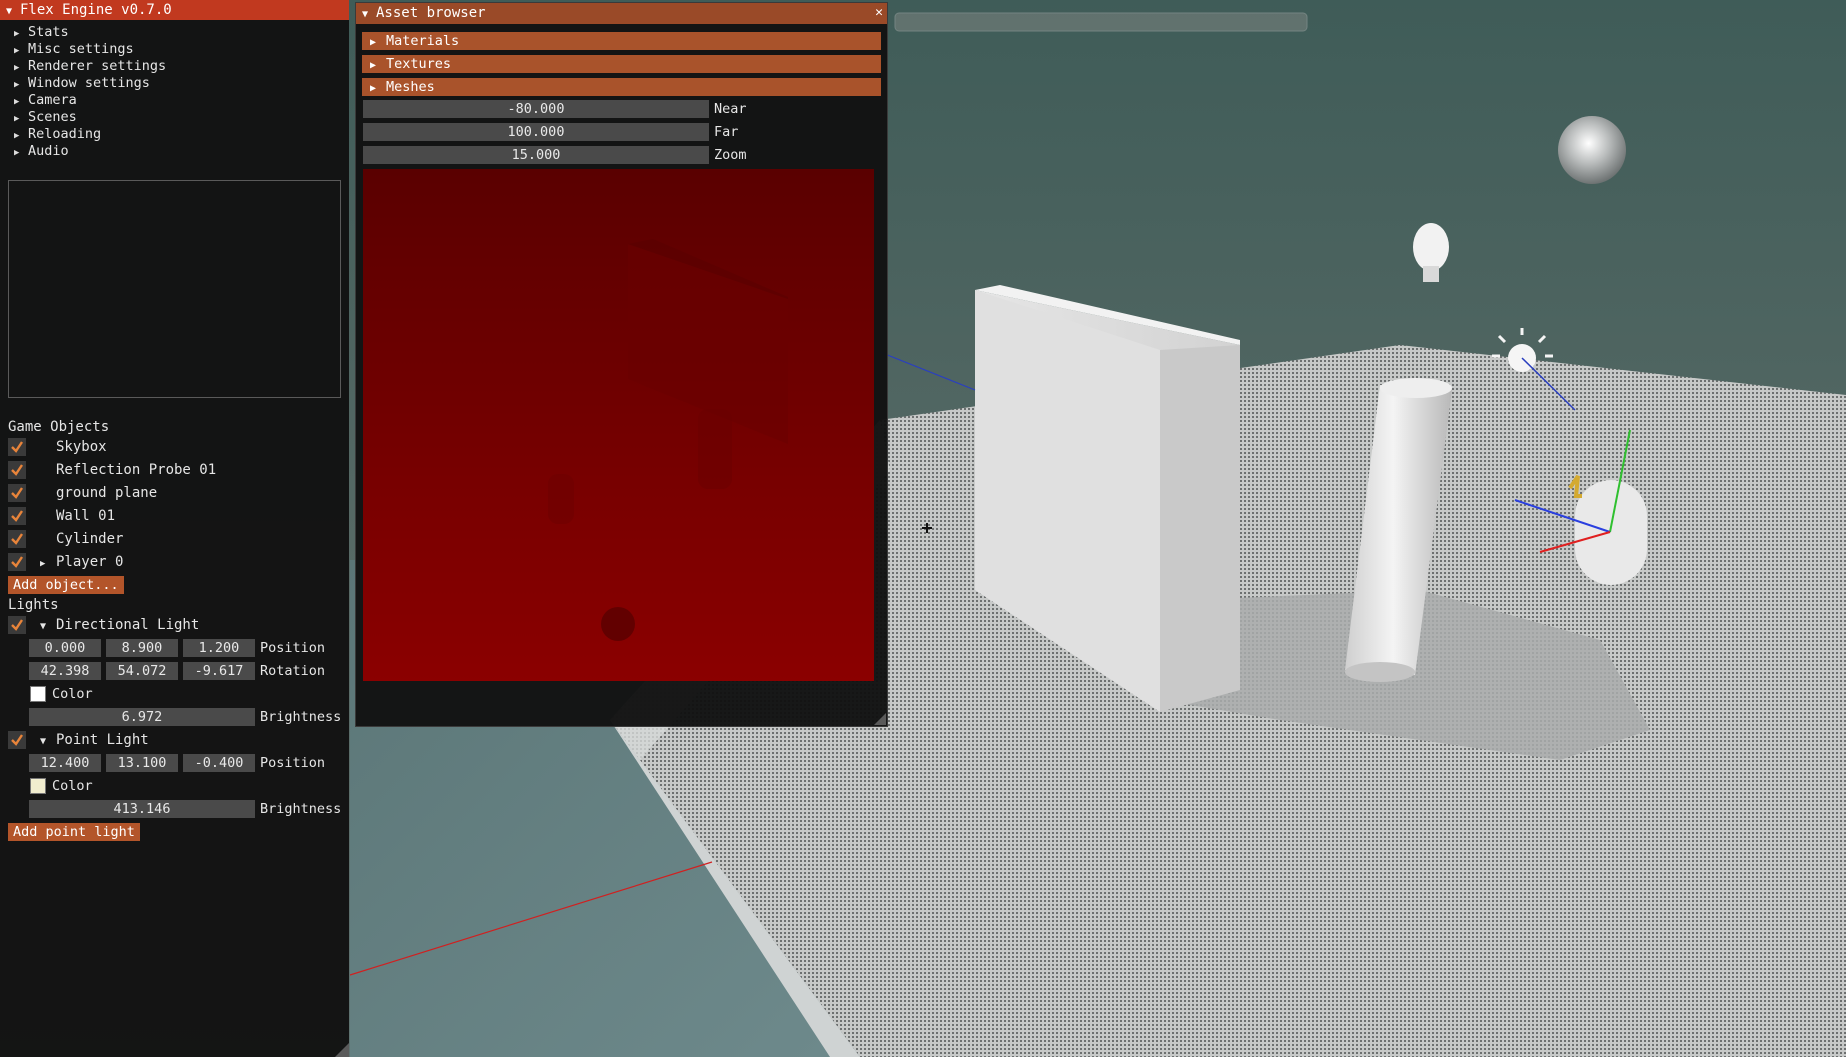  Describe the element at coordinates (174, 83) in the screenshot. I see `menu-item-window-settings: ▶ Window settings` at that location.